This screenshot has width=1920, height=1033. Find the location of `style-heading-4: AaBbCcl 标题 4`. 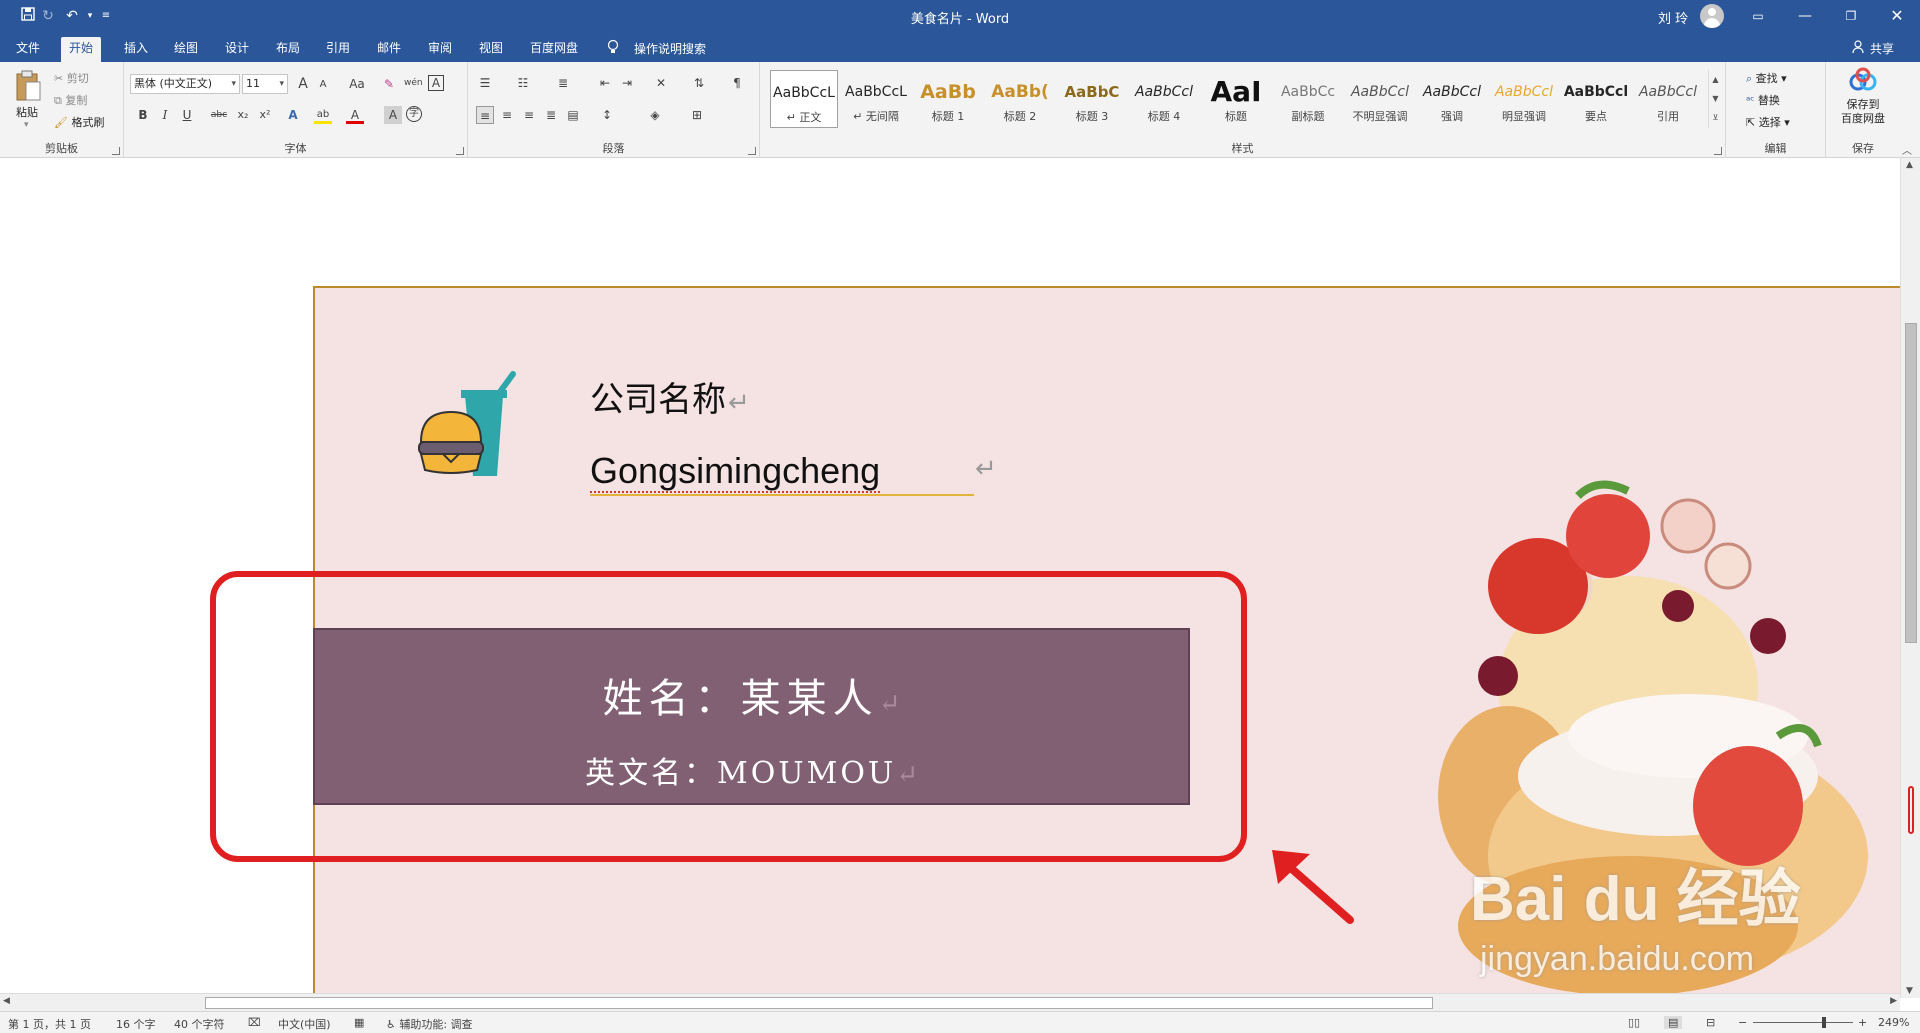

style-heading-4: AaBbCcl 标题 4 is located at coordinates (1164, 99).